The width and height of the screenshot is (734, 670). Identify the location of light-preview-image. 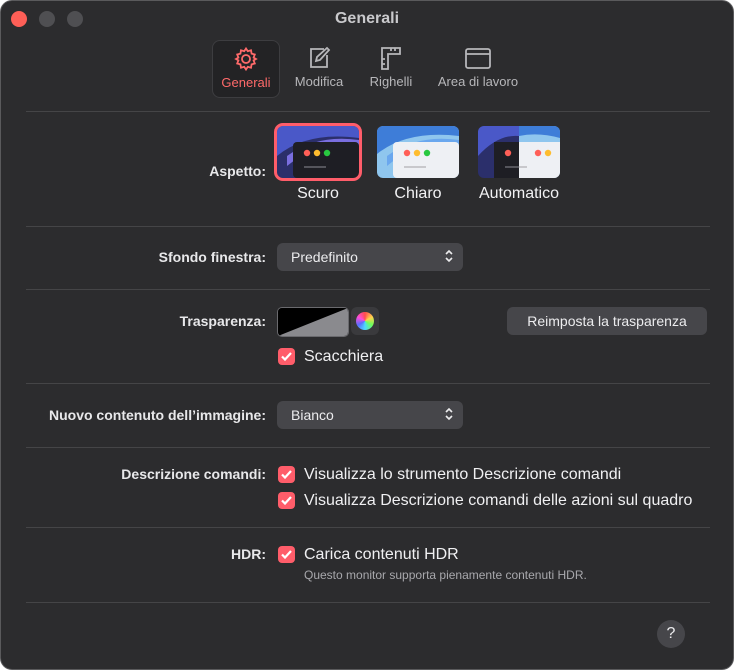
(418, 152).